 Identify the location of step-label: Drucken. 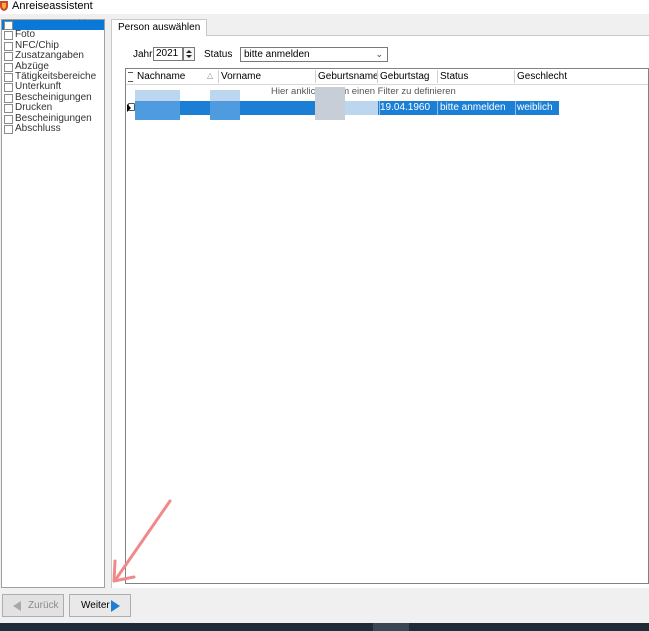
(34, 108).